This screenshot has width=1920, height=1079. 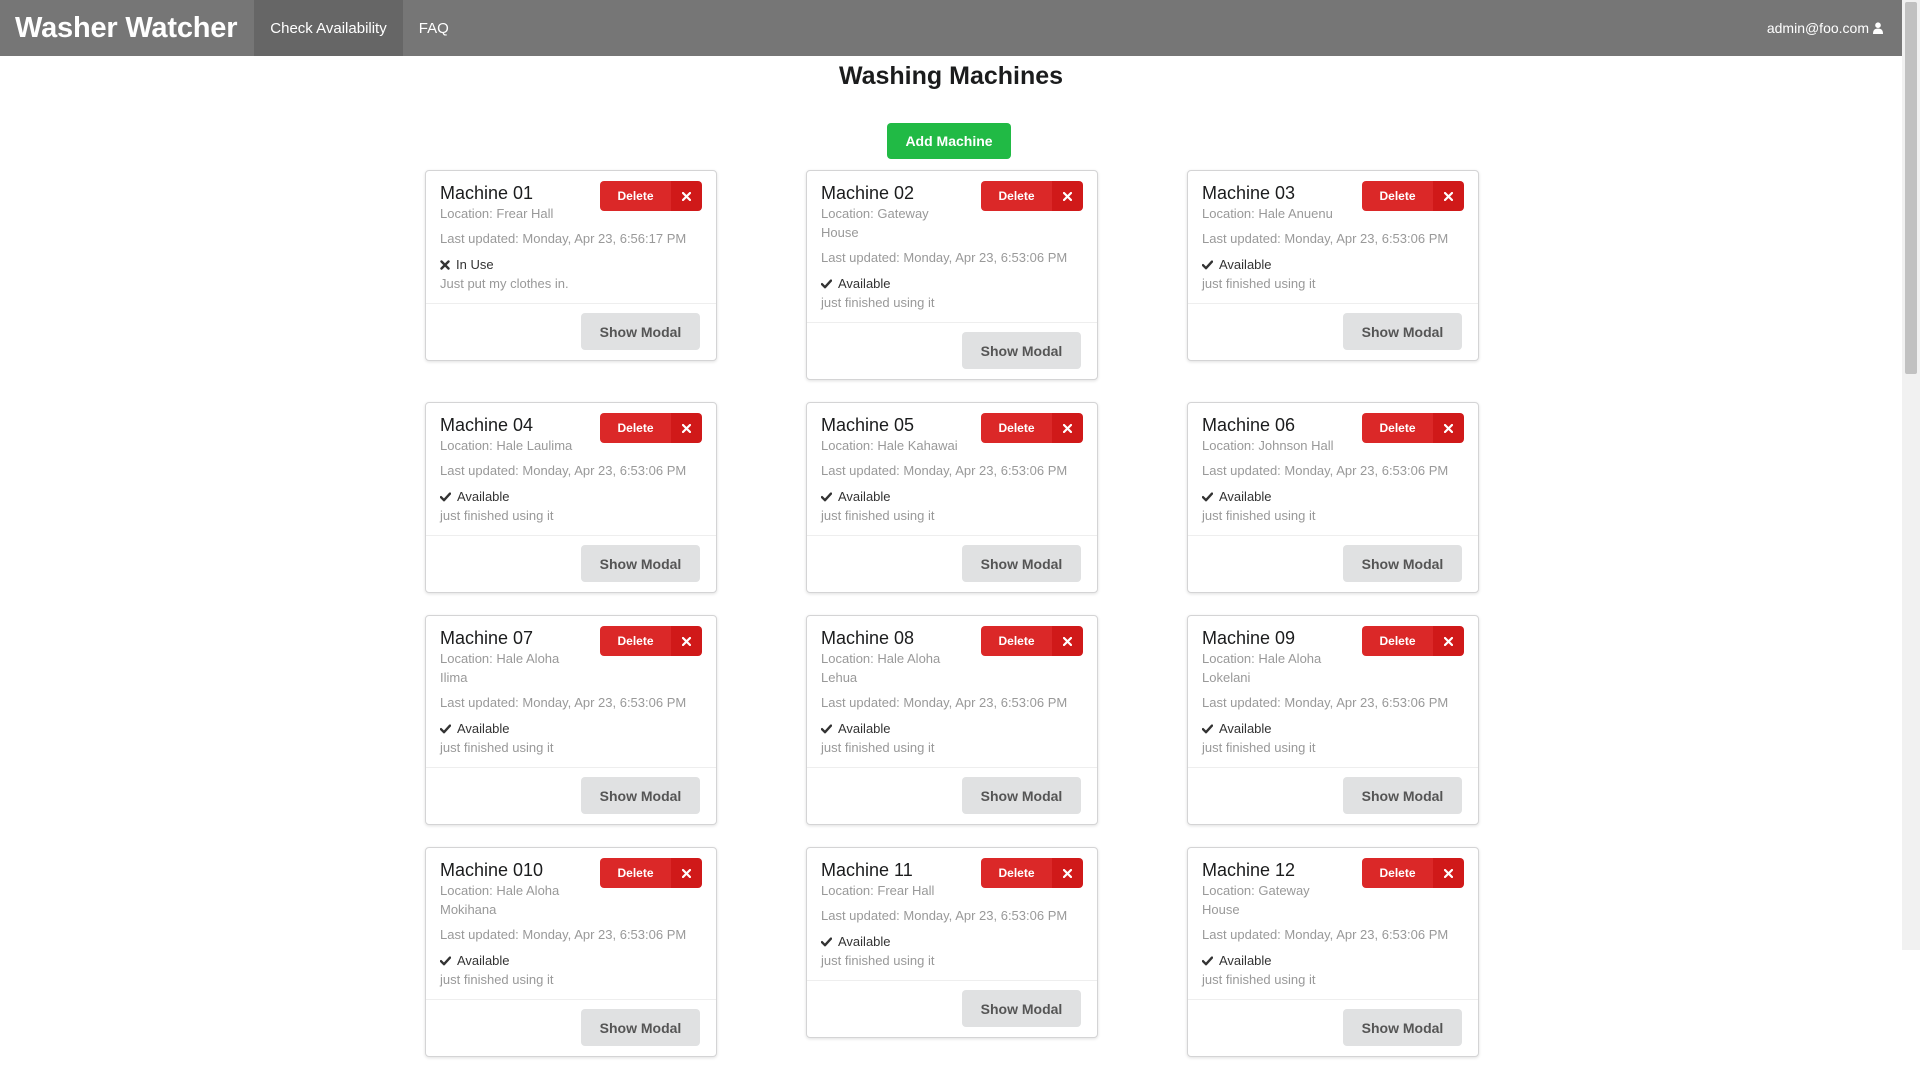 I want to click on machine-name: Machine 09, so click(x=1249, y=638).